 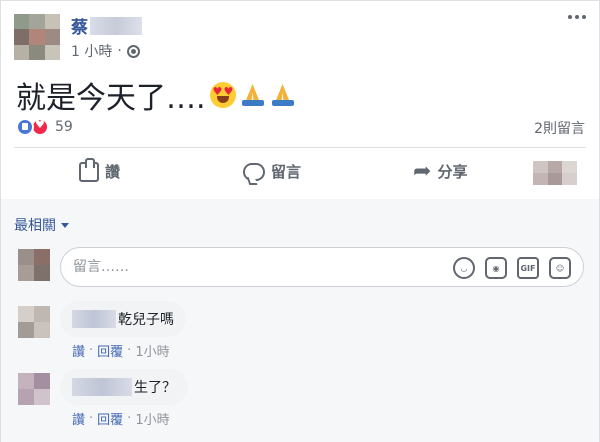 What do you see at coordinates (300, 147) in the screenshot?
I see `divider` at bounding box center [300, 147].